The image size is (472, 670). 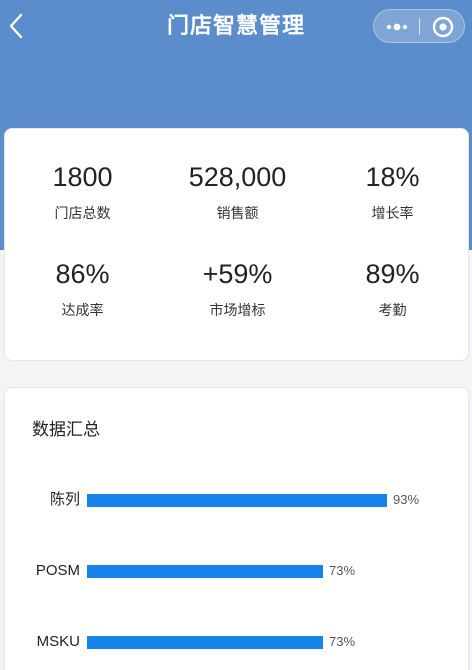 I want to click on chart-title: 数据汇总, so click(x=66, y=430).